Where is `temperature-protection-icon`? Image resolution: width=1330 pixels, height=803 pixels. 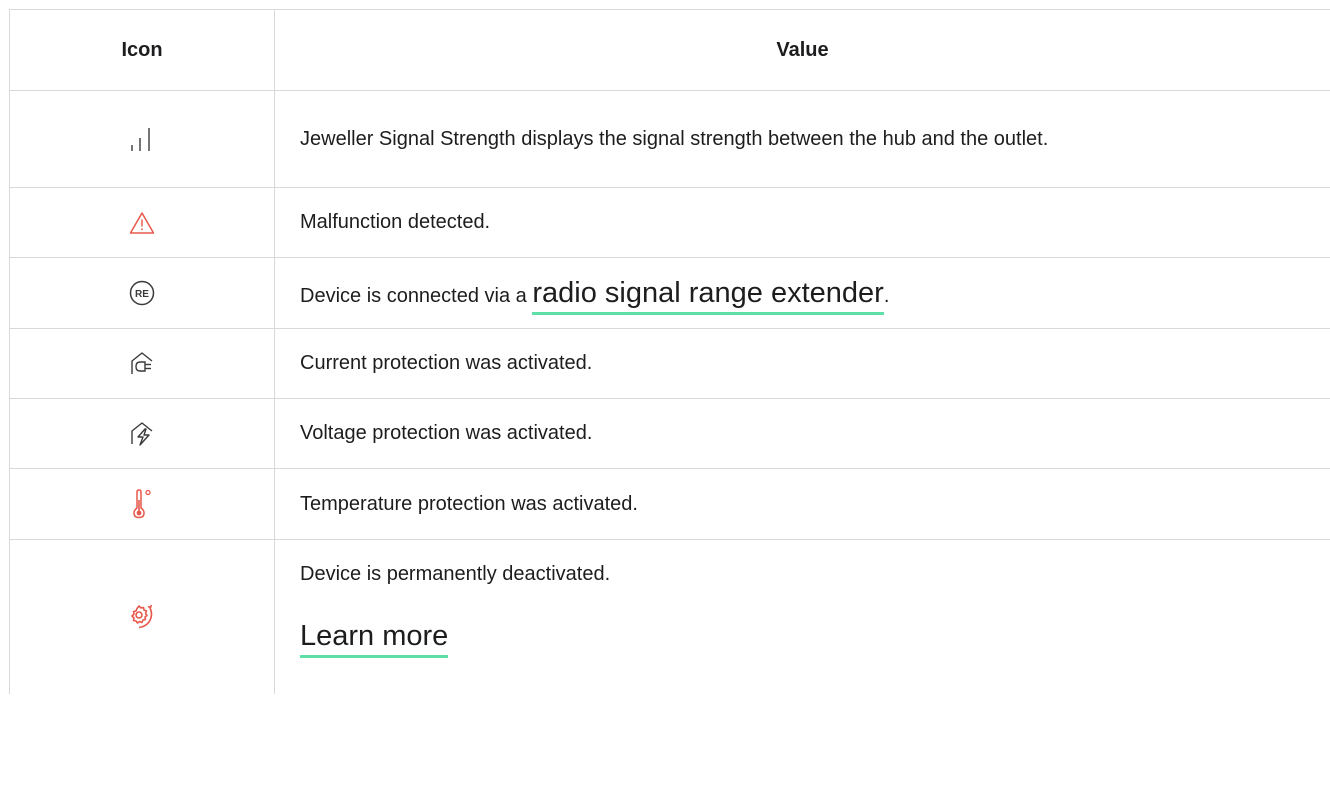
temperature-protection-icon is located at coordinates (142, 504).